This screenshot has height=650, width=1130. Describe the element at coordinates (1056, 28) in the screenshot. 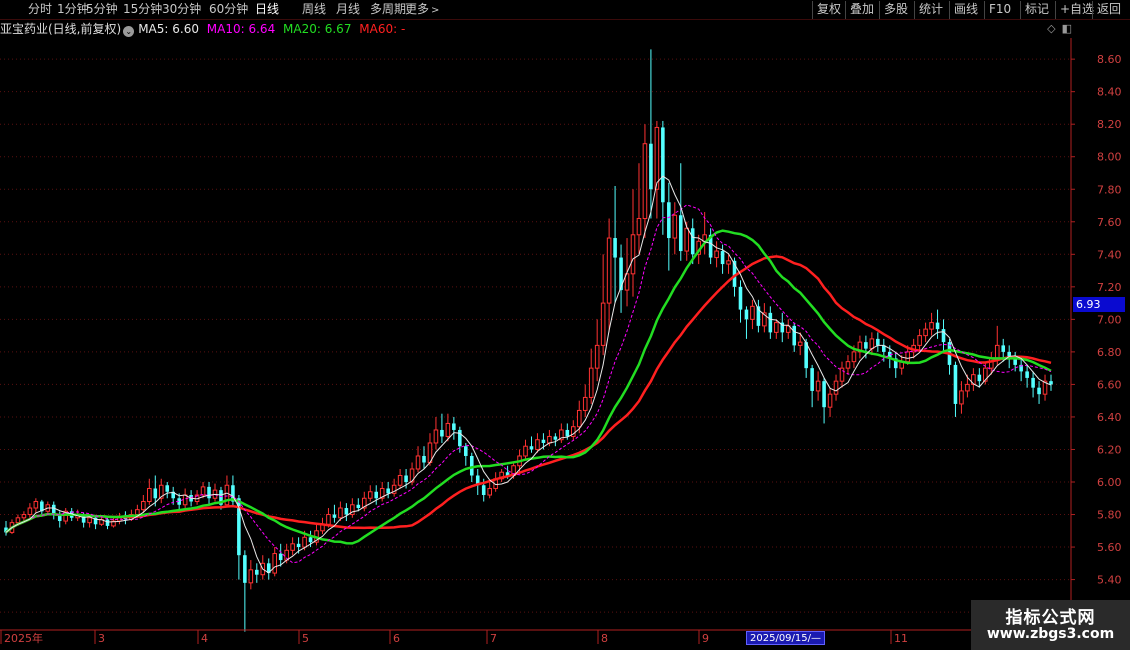

I see `chart-corner-icons: ◇ ◧` at that location.